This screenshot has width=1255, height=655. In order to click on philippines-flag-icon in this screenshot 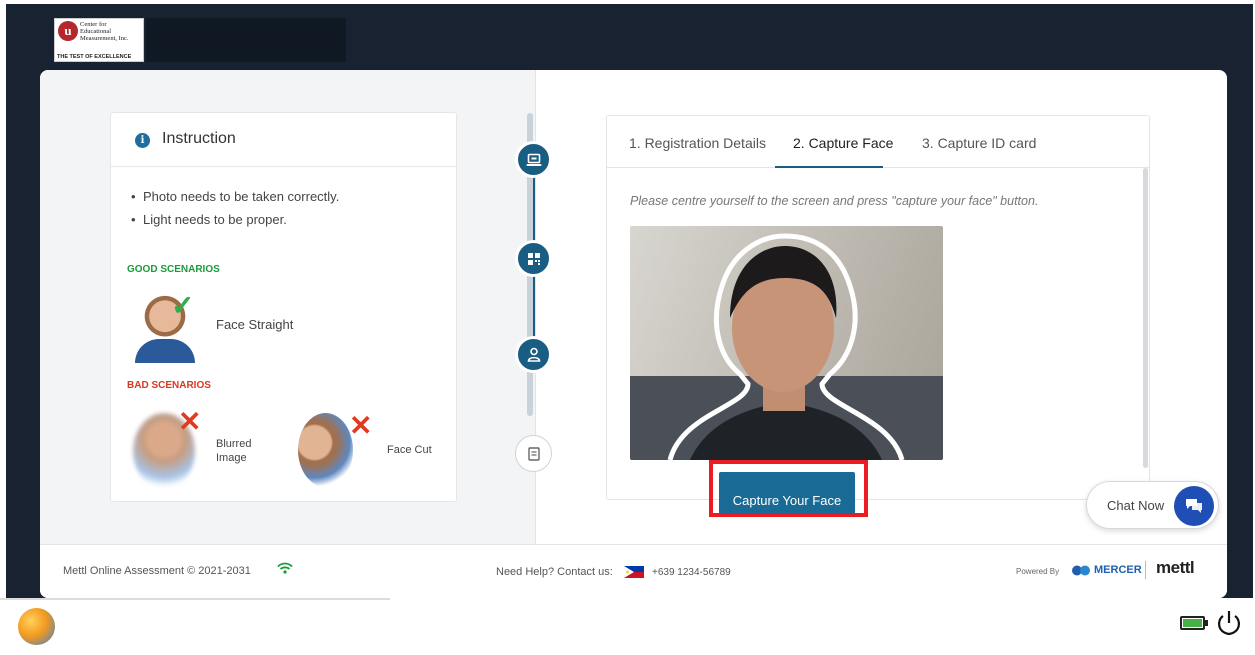, I will do `click(634, 572)`.